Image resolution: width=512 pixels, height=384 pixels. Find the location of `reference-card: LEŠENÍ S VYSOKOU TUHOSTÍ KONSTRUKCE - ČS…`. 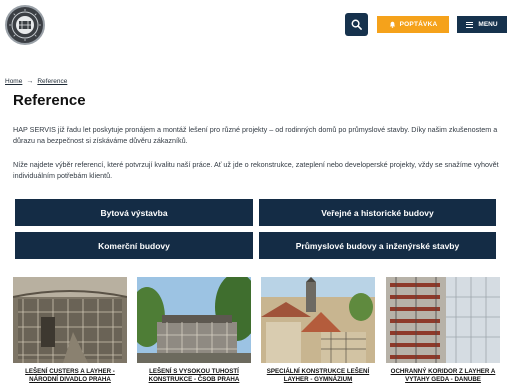

reference-card: LEŠENÍ S VYSOKOU TUHOSTÍ KONSTRUKCE - ČS… is located at coordinates (194, 330).